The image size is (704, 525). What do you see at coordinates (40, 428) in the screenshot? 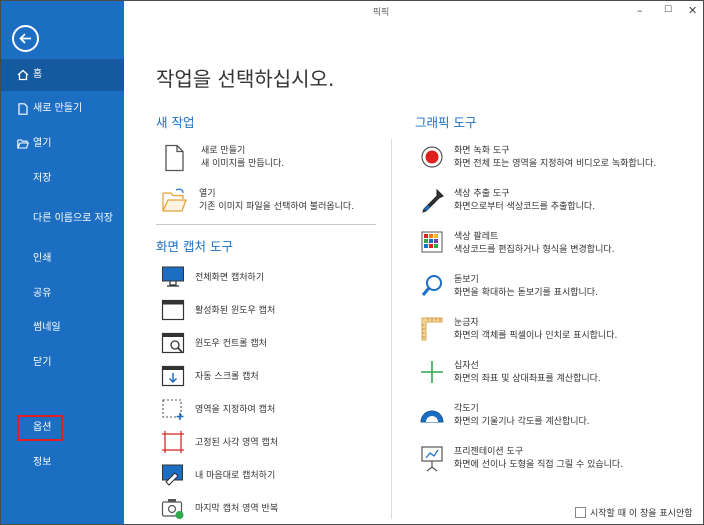
I see `options-highlight-box` at bounding box center [40, 428].